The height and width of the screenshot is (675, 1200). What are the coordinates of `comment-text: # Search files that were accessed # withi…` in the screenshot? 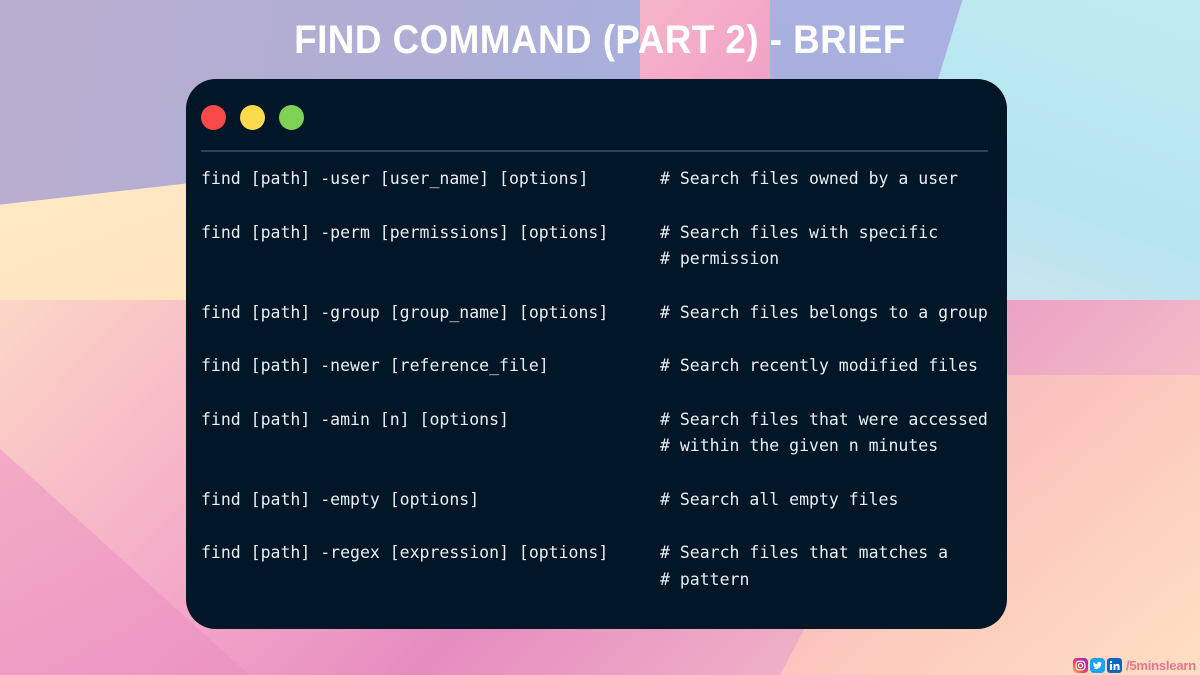 It's located at (833, 433).